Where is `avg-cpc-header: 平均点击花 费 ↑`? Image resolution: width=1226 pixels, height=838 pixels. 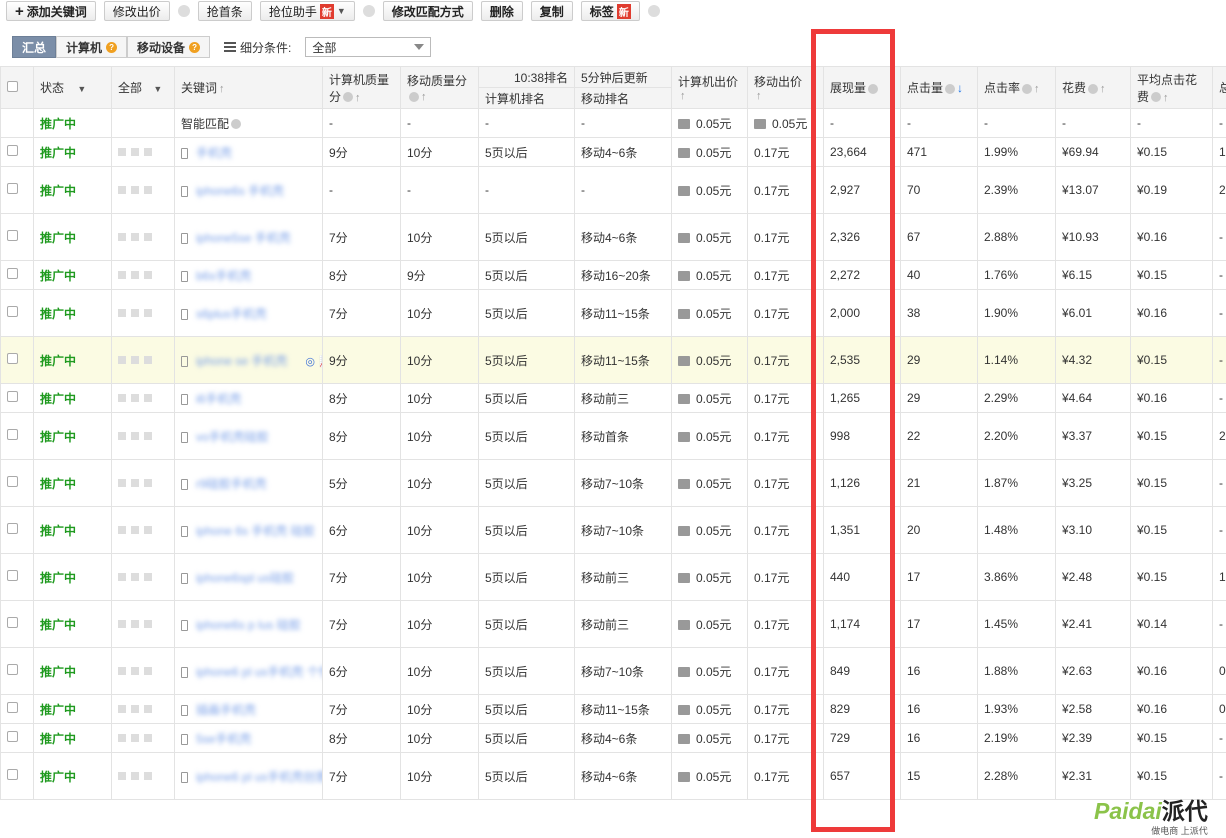 avg-cpc-header: 平均点击花 费 ↑ is located at coordinates (1171, 87).